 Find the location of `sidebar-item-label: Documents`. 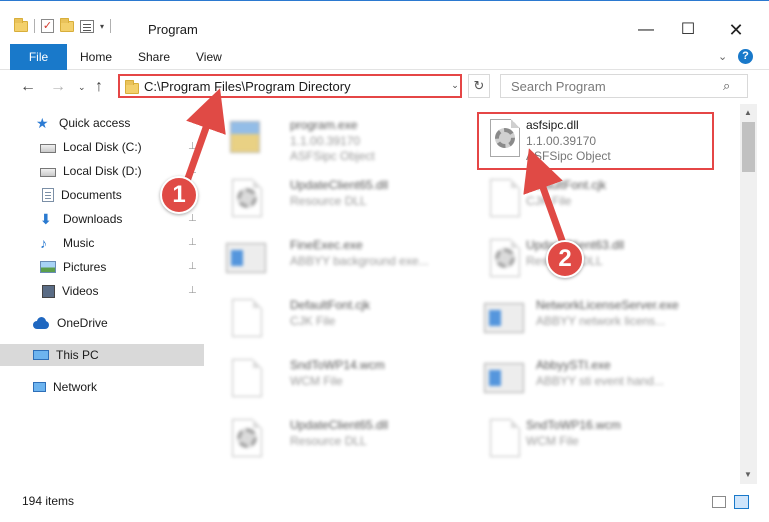

sidebar-item-label: Documents is located at coordinates (91, 195).